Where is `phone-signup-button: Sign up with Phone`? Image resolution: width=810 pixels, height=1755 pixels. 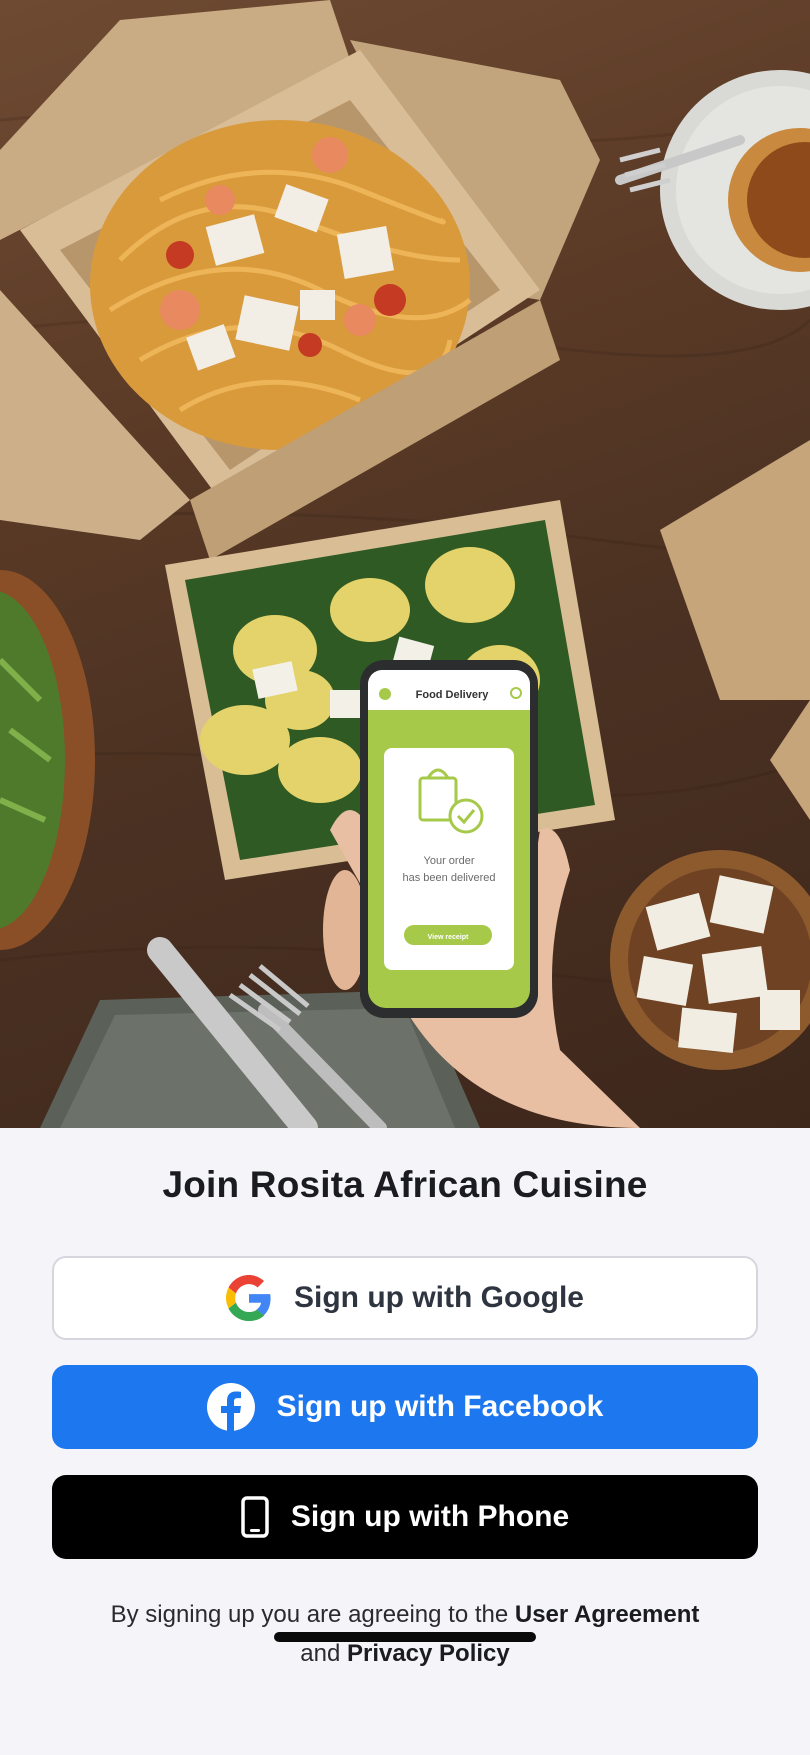
phone-signup-button: Sign up with Phone is located at coordinates (405, 1517).